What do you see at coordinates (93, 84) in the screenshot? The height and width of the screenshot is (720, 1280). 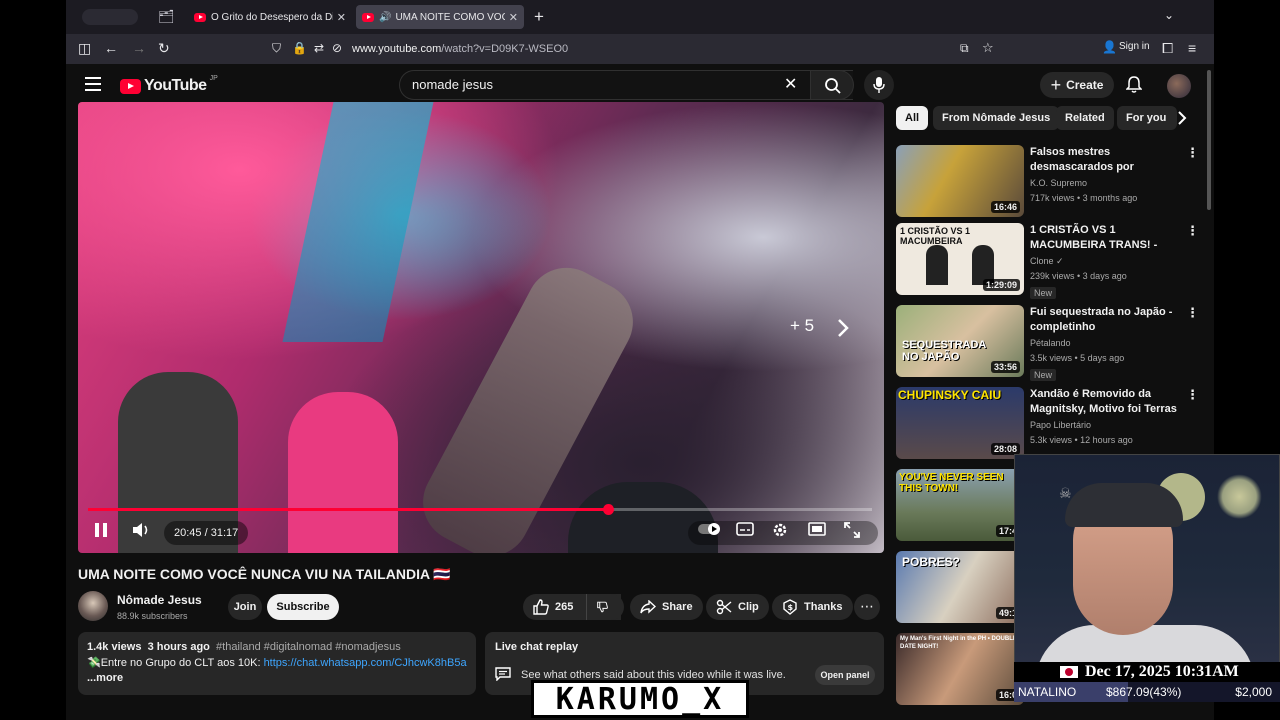 I see `hamburger-menu-icon` at bounding box center [93, 84].